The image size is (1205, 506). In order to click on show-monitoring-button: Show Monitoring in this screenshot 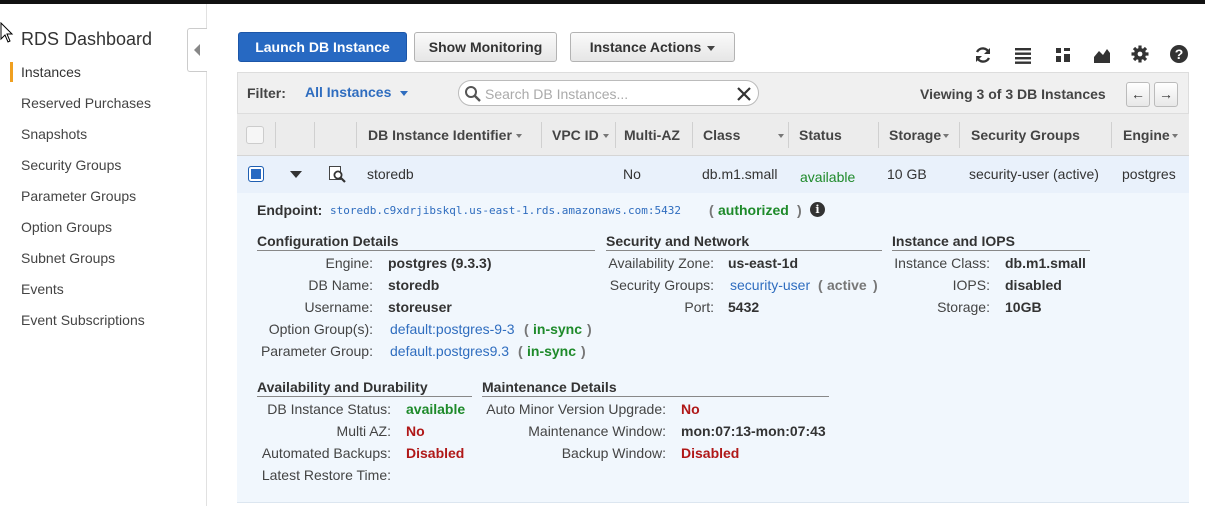, I will do `click(485, 47)`.